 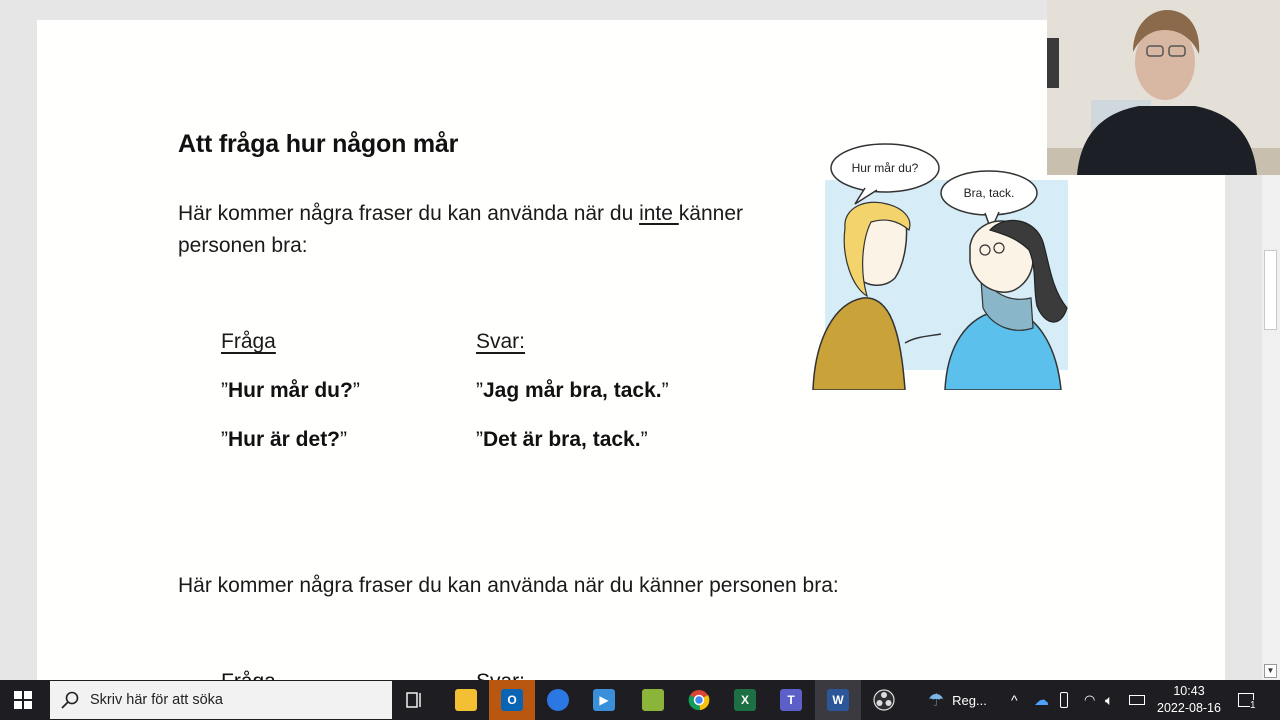 I want to click on teams-icon: T, so click(x=791, y=700).